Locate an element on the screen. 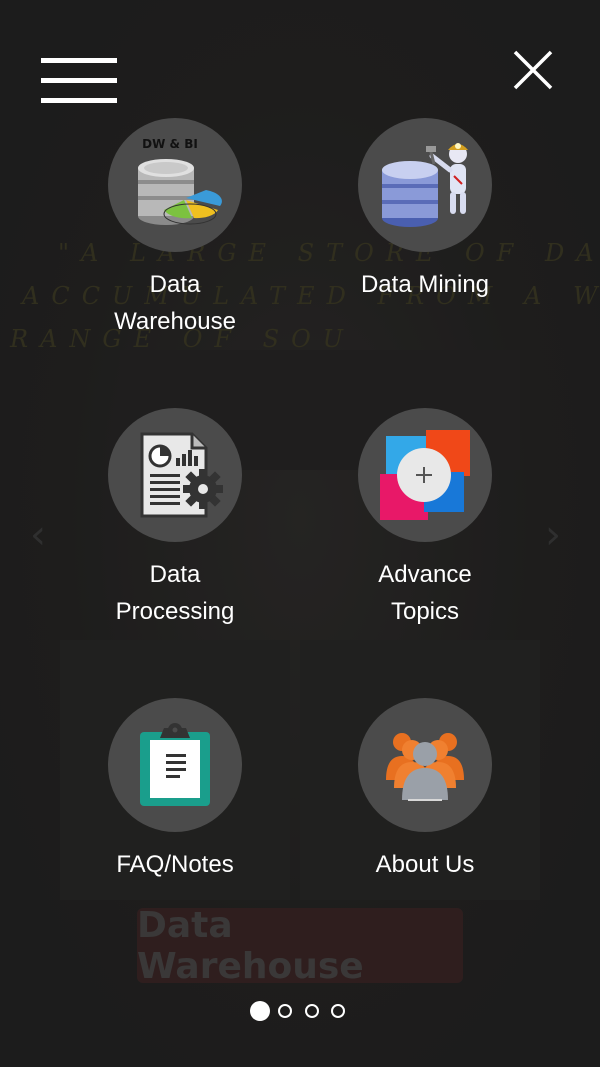 Image resolution: width=600 pixels, height=1067 pixels. document-gear-icon is located at coordinates (175, 475).